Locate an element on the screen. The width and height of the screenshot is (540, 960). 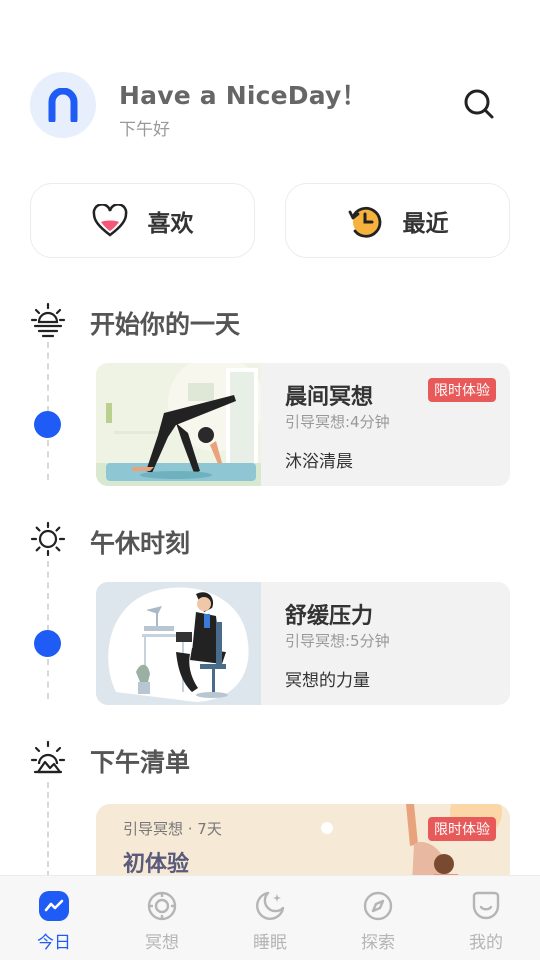
section-title-morning: 开始你的一天 is located at coordinates (165, 324).